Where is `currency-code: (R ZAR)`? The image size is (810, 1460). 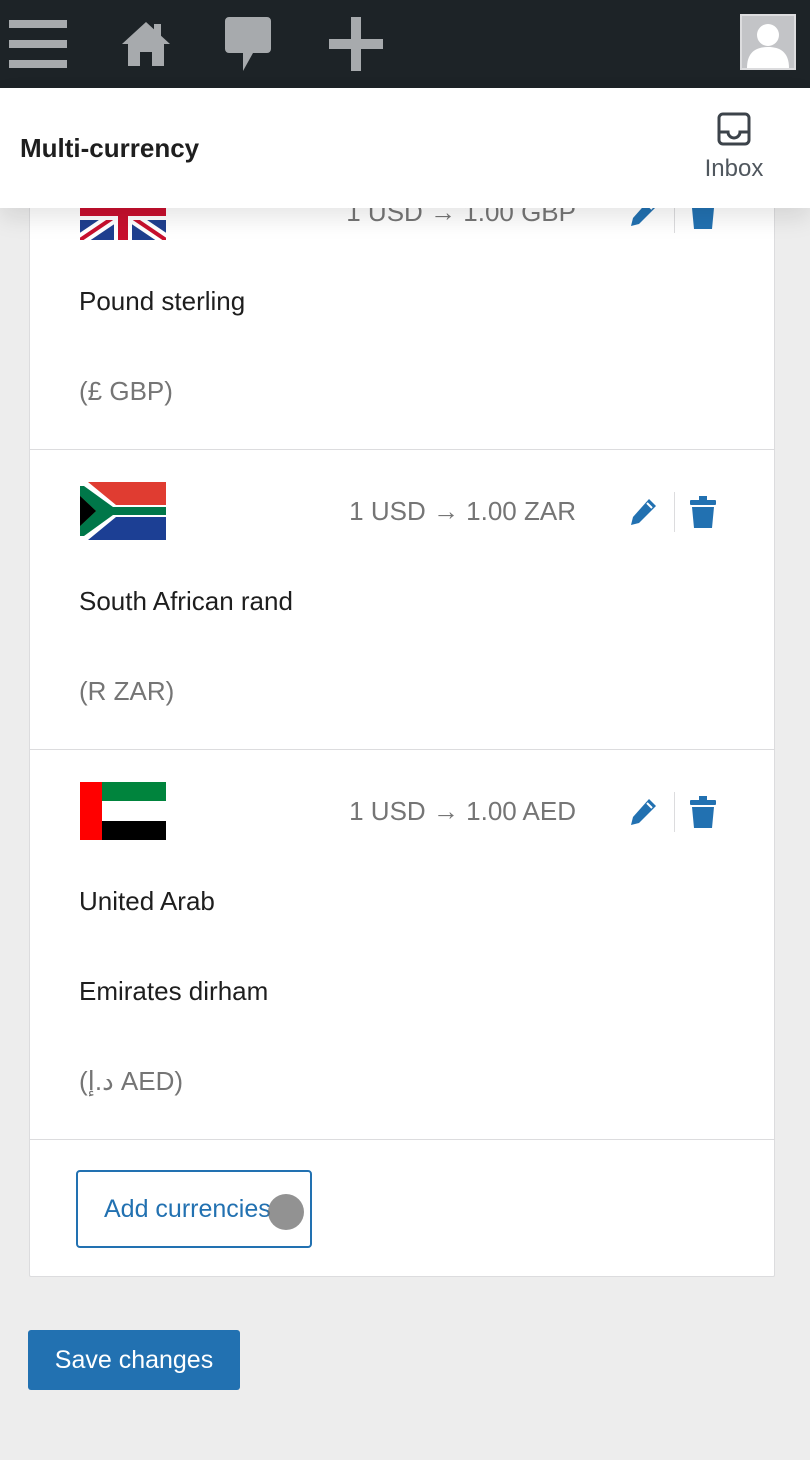
currency-code: (R ZAR) is located at coordinates (127, 691).